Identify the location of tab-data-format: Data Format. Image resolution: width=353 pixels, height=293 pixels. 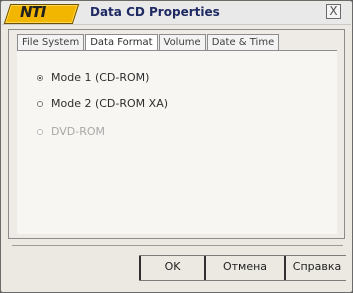
(121, 42).